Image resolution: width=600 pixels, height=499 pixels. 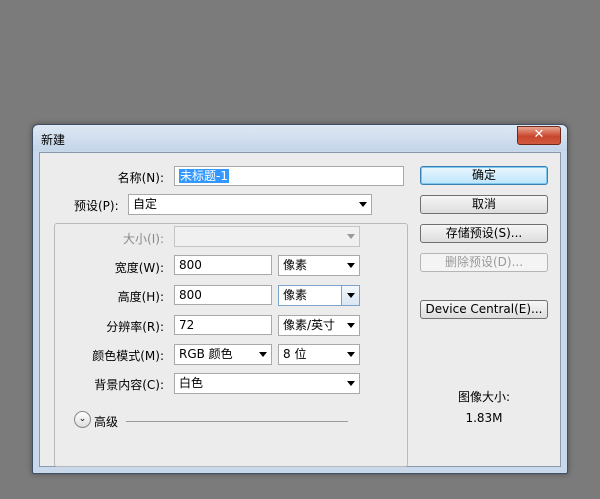 I want to click on bit-depth-select: 8 位, so click(x=319, y=354).